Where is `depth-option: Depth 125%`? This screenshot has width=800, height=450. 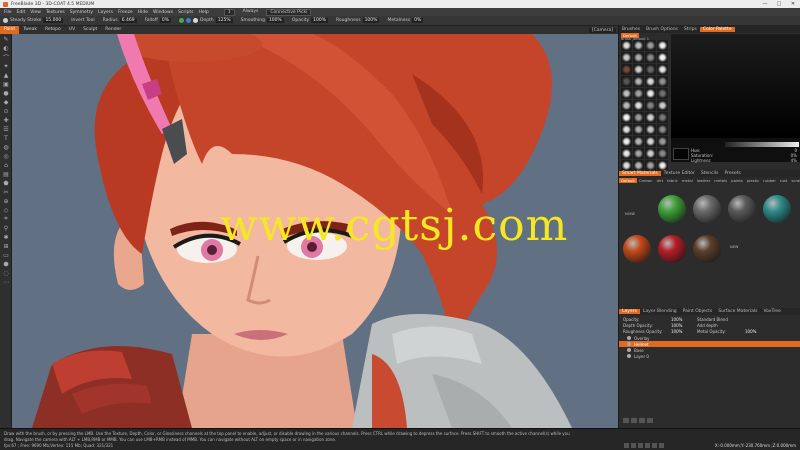 depth-option: Depth 125% is located at coordinates (216, 20).